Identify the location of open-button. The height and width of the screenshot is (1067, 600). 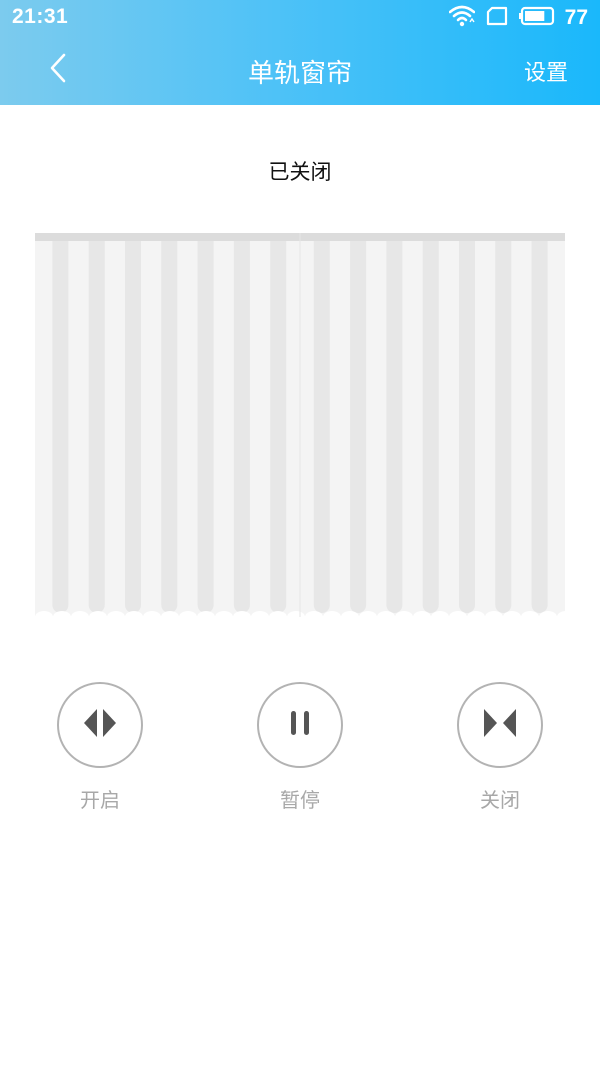
(100, 725).